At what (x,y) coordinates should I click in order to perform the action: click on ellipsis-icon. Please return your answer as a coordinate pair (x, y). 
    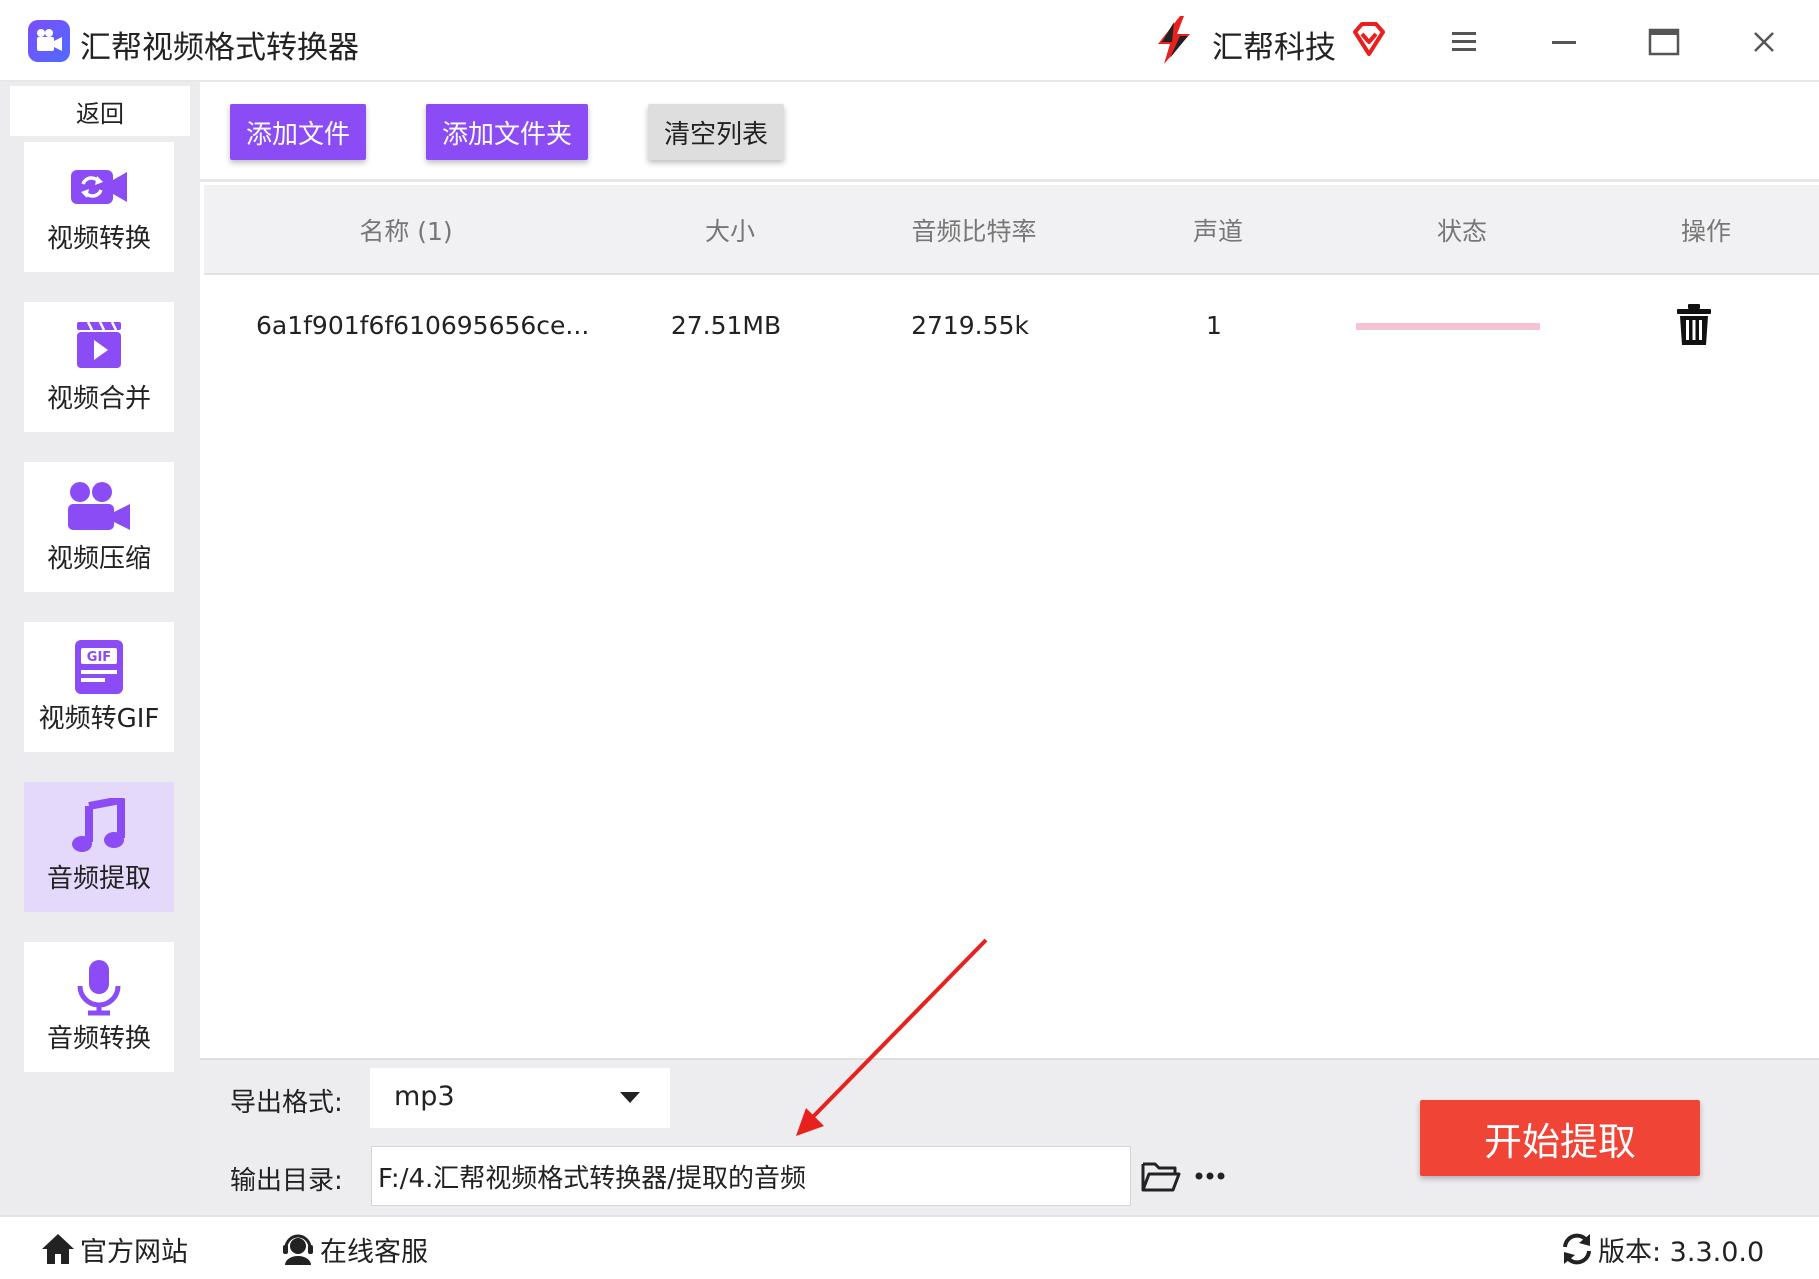
    Looking at the image, I should click on (1210, 1176).